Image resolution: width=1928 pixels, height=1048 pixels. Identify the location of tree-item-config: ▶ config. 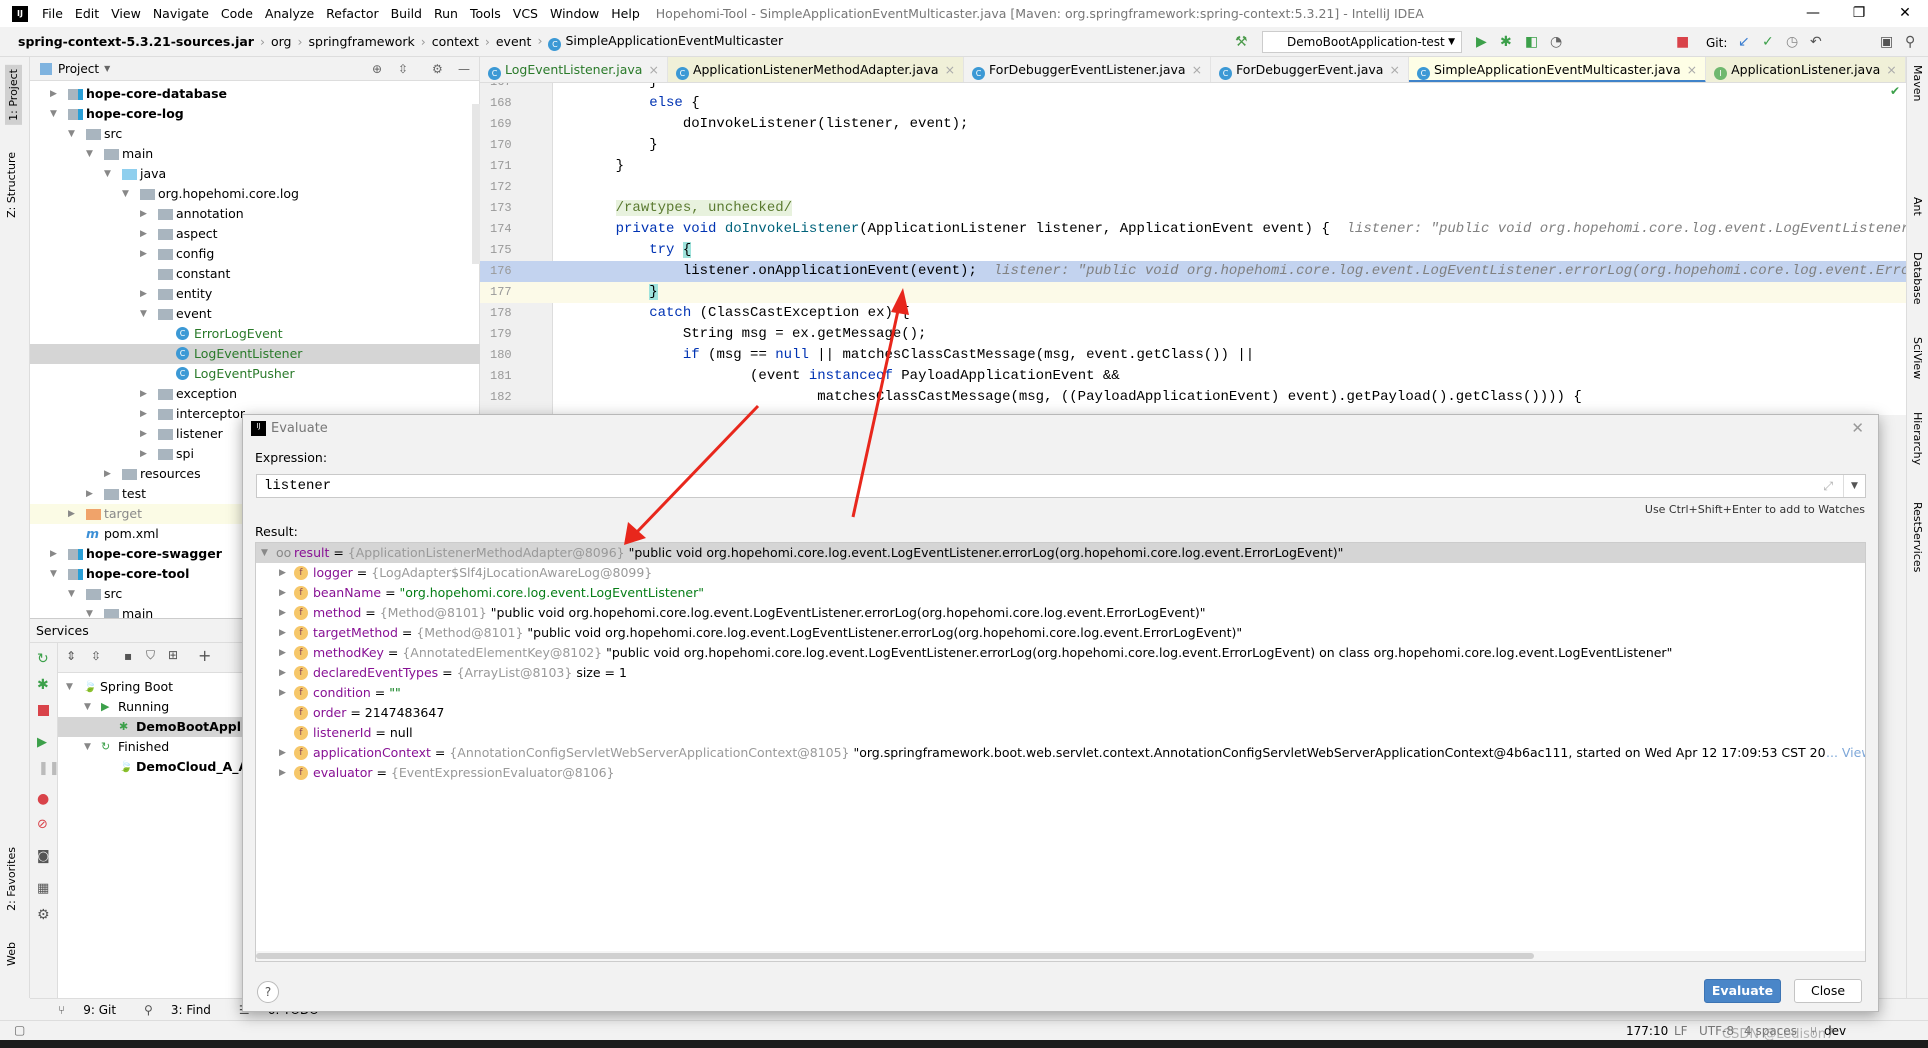
(255, 254).